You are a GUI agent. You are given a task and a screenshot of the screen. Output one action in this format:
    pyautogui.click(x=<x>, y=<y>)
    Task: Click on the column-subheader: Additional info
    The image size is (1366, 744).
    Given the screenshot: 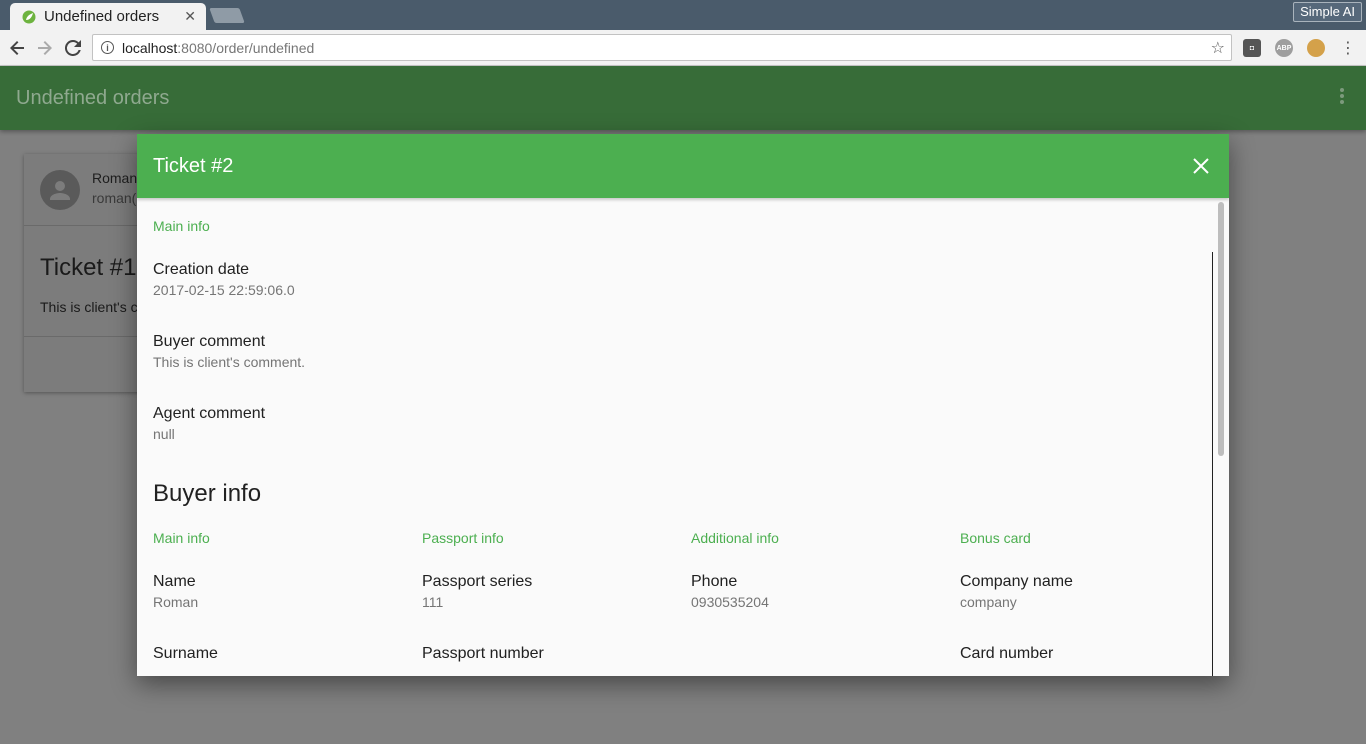 What is the action you would take?
    pyautogui.click(x=735, y=538)
    